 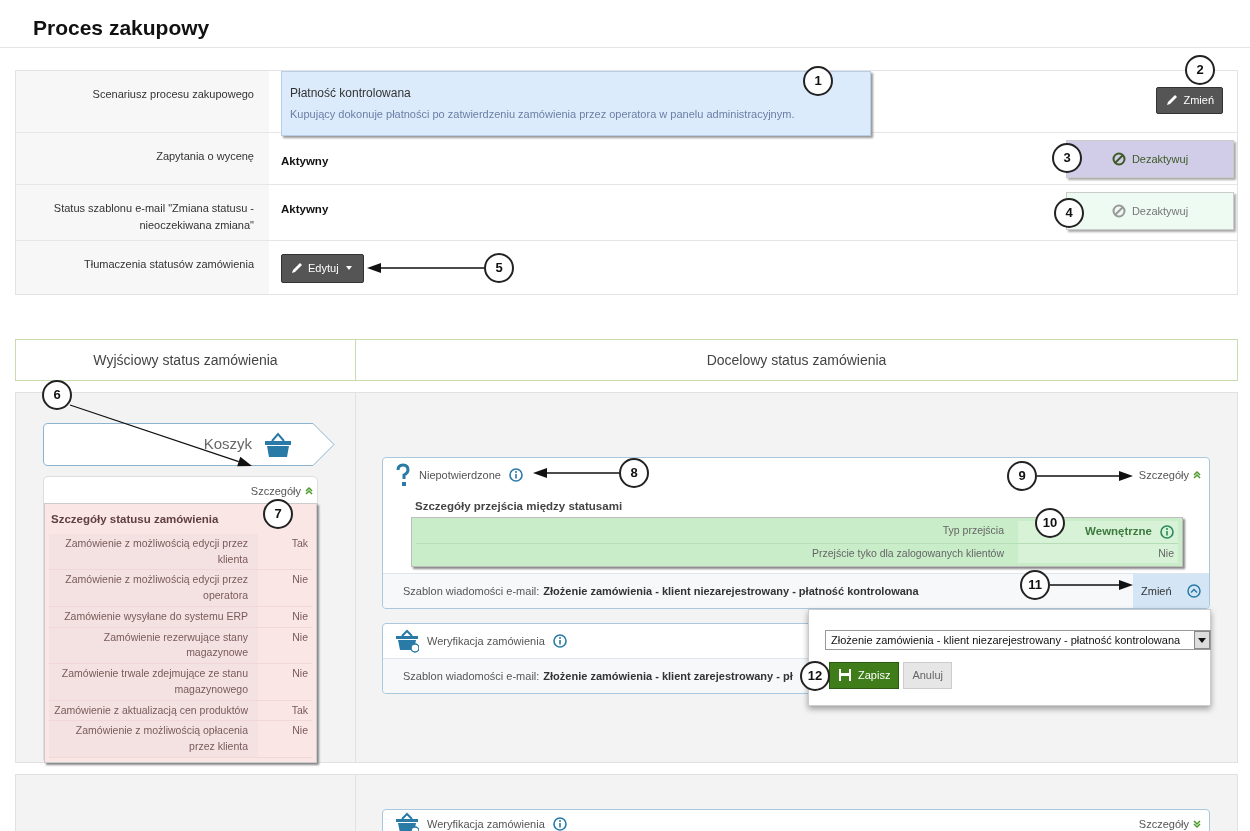 I want to click on collapse-icon, so click(x=1194, y=591).